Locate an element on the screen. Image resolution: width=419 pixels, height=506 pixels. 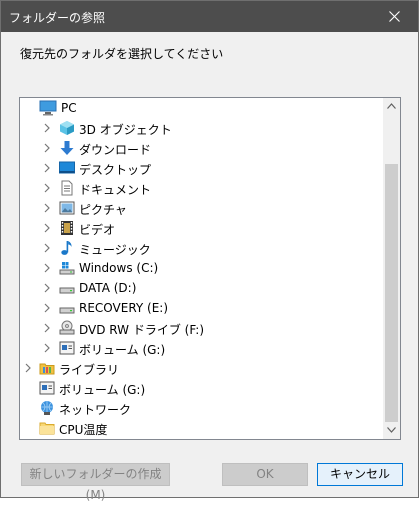
close-button is located at coordinates (395, 16).